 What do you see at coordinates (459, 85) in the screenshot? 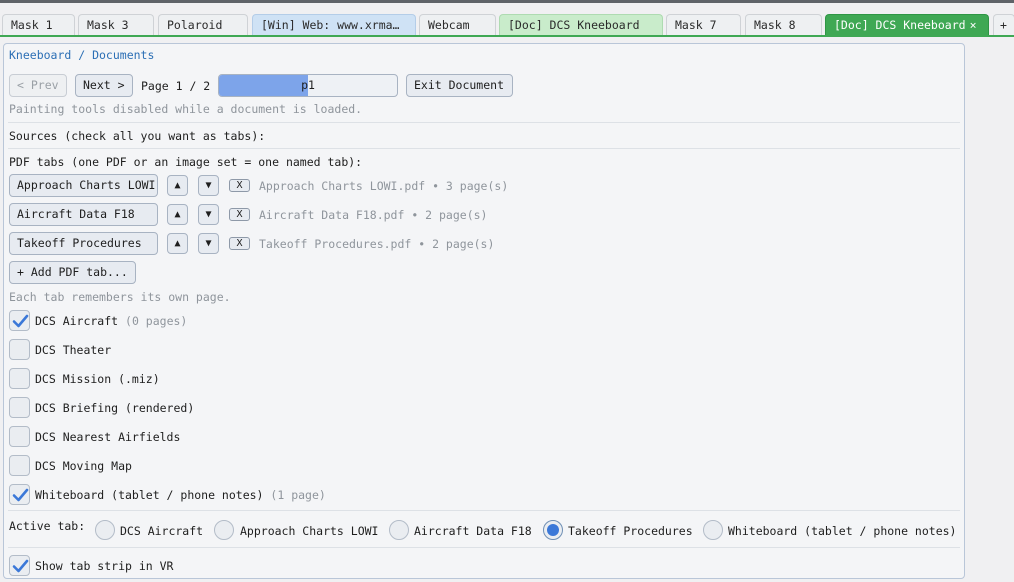
I see `exit-document-button: Exit Document` at bounding box center [459, 85].